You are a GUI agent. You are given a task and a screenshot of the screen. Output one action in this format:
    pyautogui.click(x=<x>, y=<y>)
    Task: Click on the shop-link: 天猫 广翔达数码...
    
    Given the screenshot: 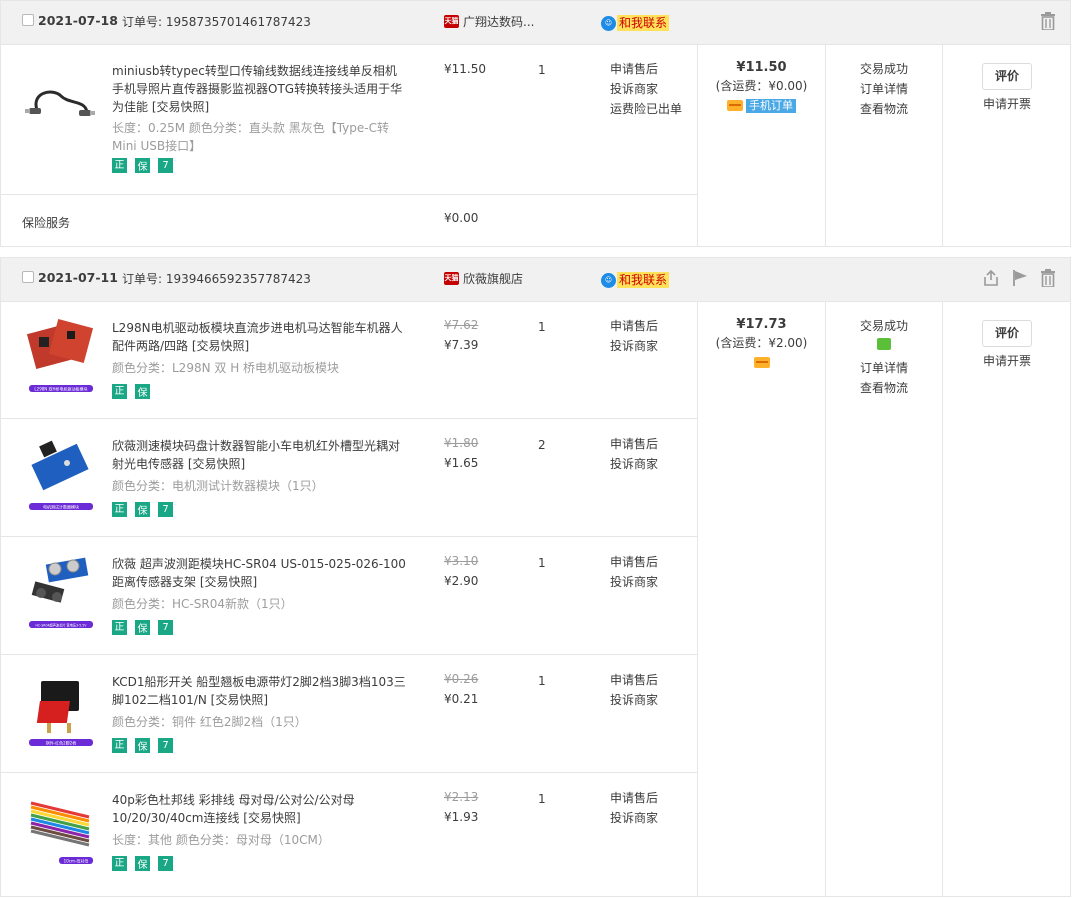 What is the action you would take?
    pyautogui.click(x=489, y=21)
    